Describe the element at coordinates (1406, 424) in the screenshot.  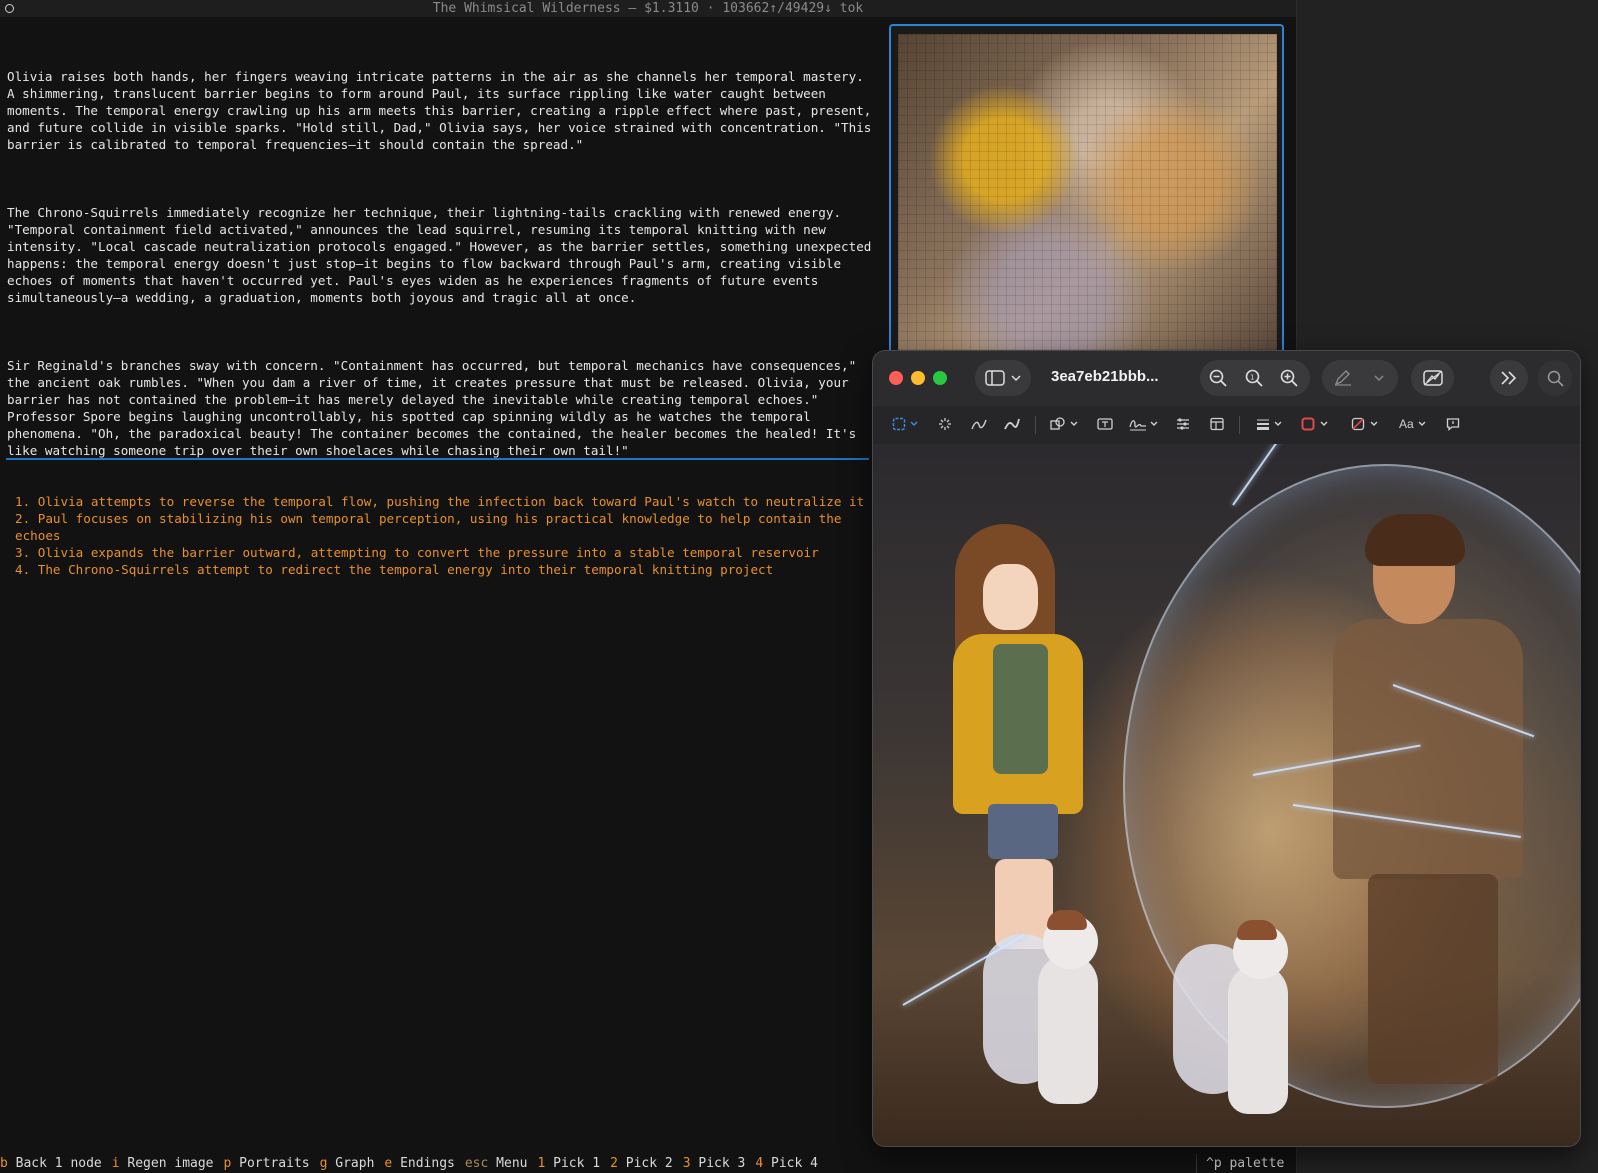
I see `text-style-button: Aa` at that location.